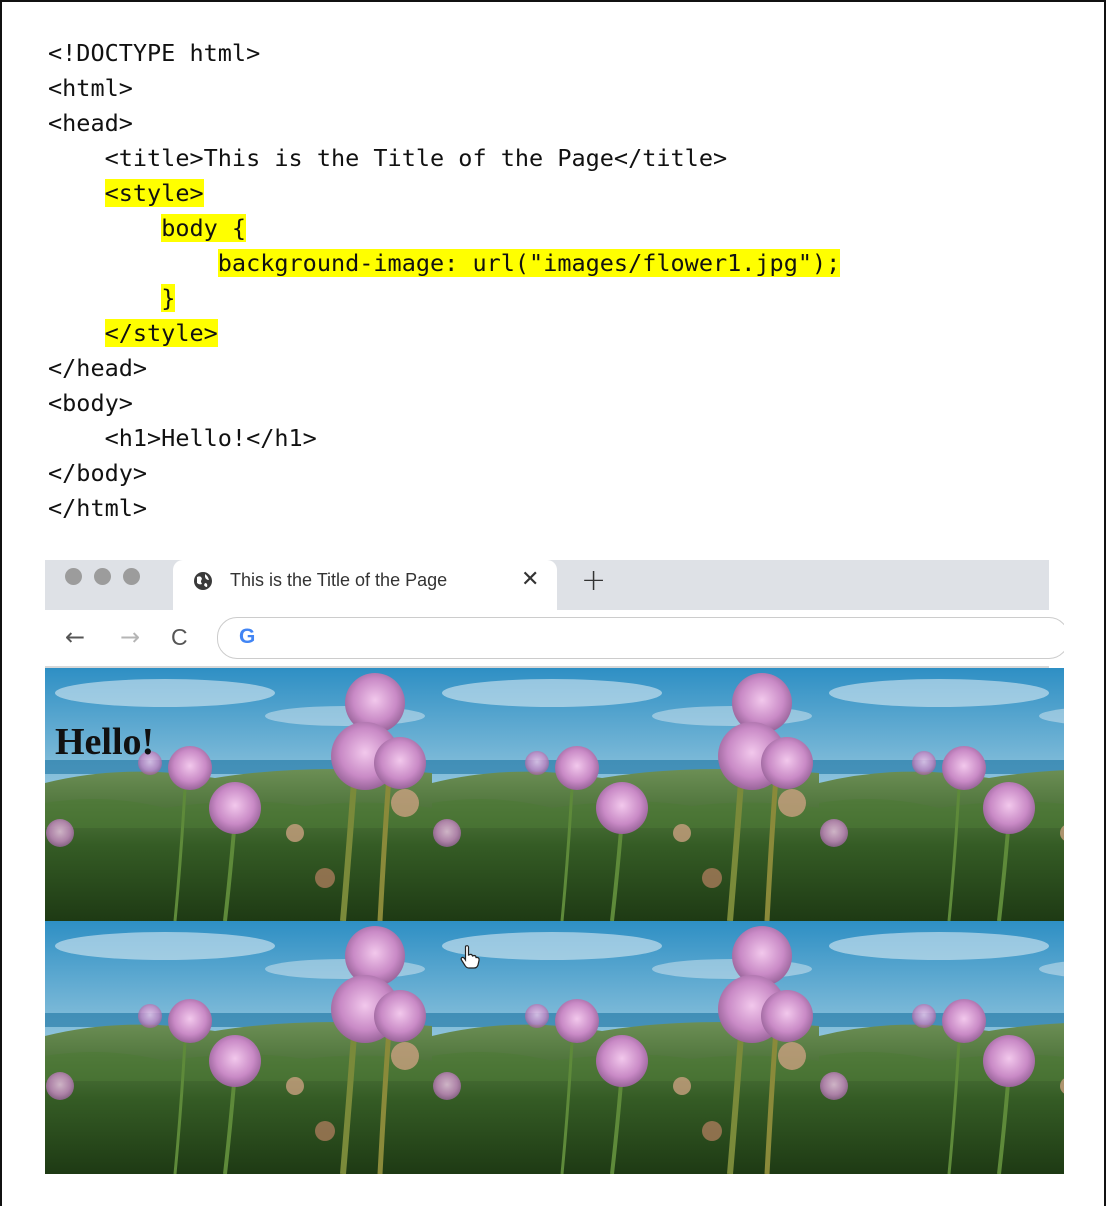 Image resolution: width=1108 pixels, height=1206 pixels. I want to click on page-heading: Hello!, so click(105, 742).